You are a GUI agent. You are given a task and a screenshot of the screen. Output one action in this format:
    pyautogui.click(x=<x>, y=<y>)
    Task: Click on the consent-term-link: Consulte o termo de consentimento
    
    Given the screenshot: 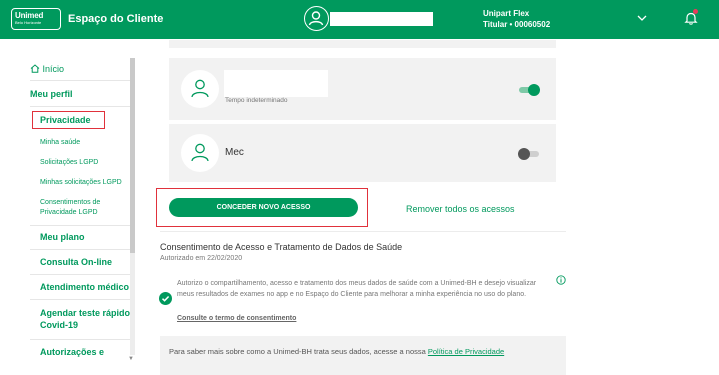 What is the action you would take?
    pyautogui.click(x=236, y=318)
    